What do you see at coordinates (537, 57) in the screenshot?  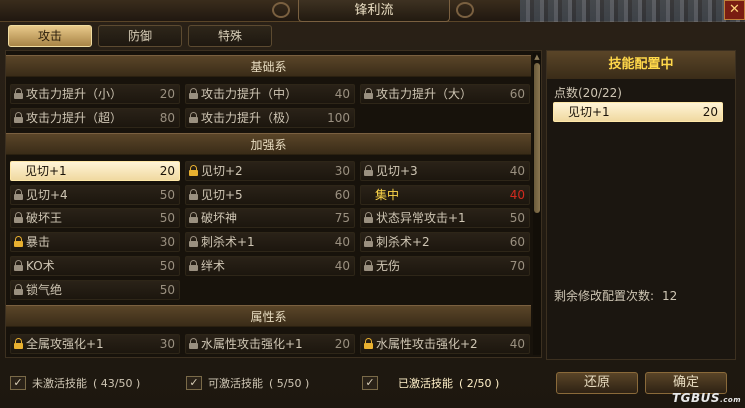 I see `scroll-up-icon: ▲` at bounding box center [537, 57].